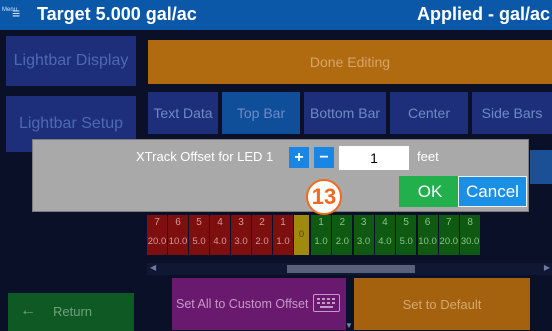  What do you see at coordinates (350, 62) in the screenshot?
I see `done-editing-button: Done Editing` at bounding box center [350, 62].